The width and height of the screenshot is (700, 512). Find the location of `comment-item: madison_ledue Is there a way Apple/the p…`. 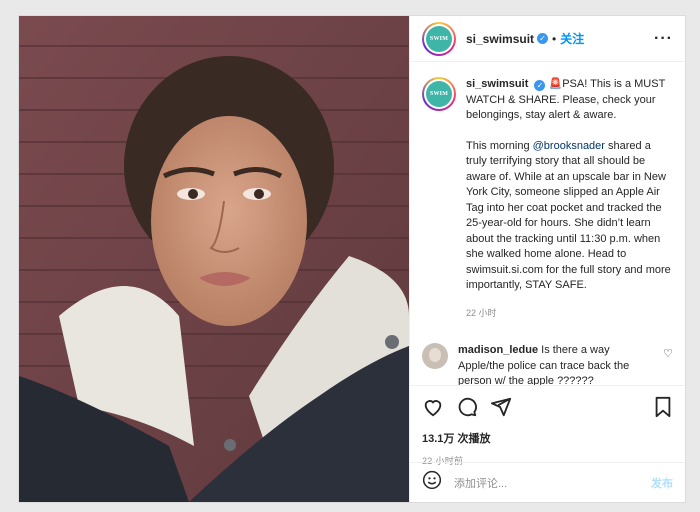

comment-item: madison_ledue Is there a way Apple/the p… is located at coordinates (547, 364).